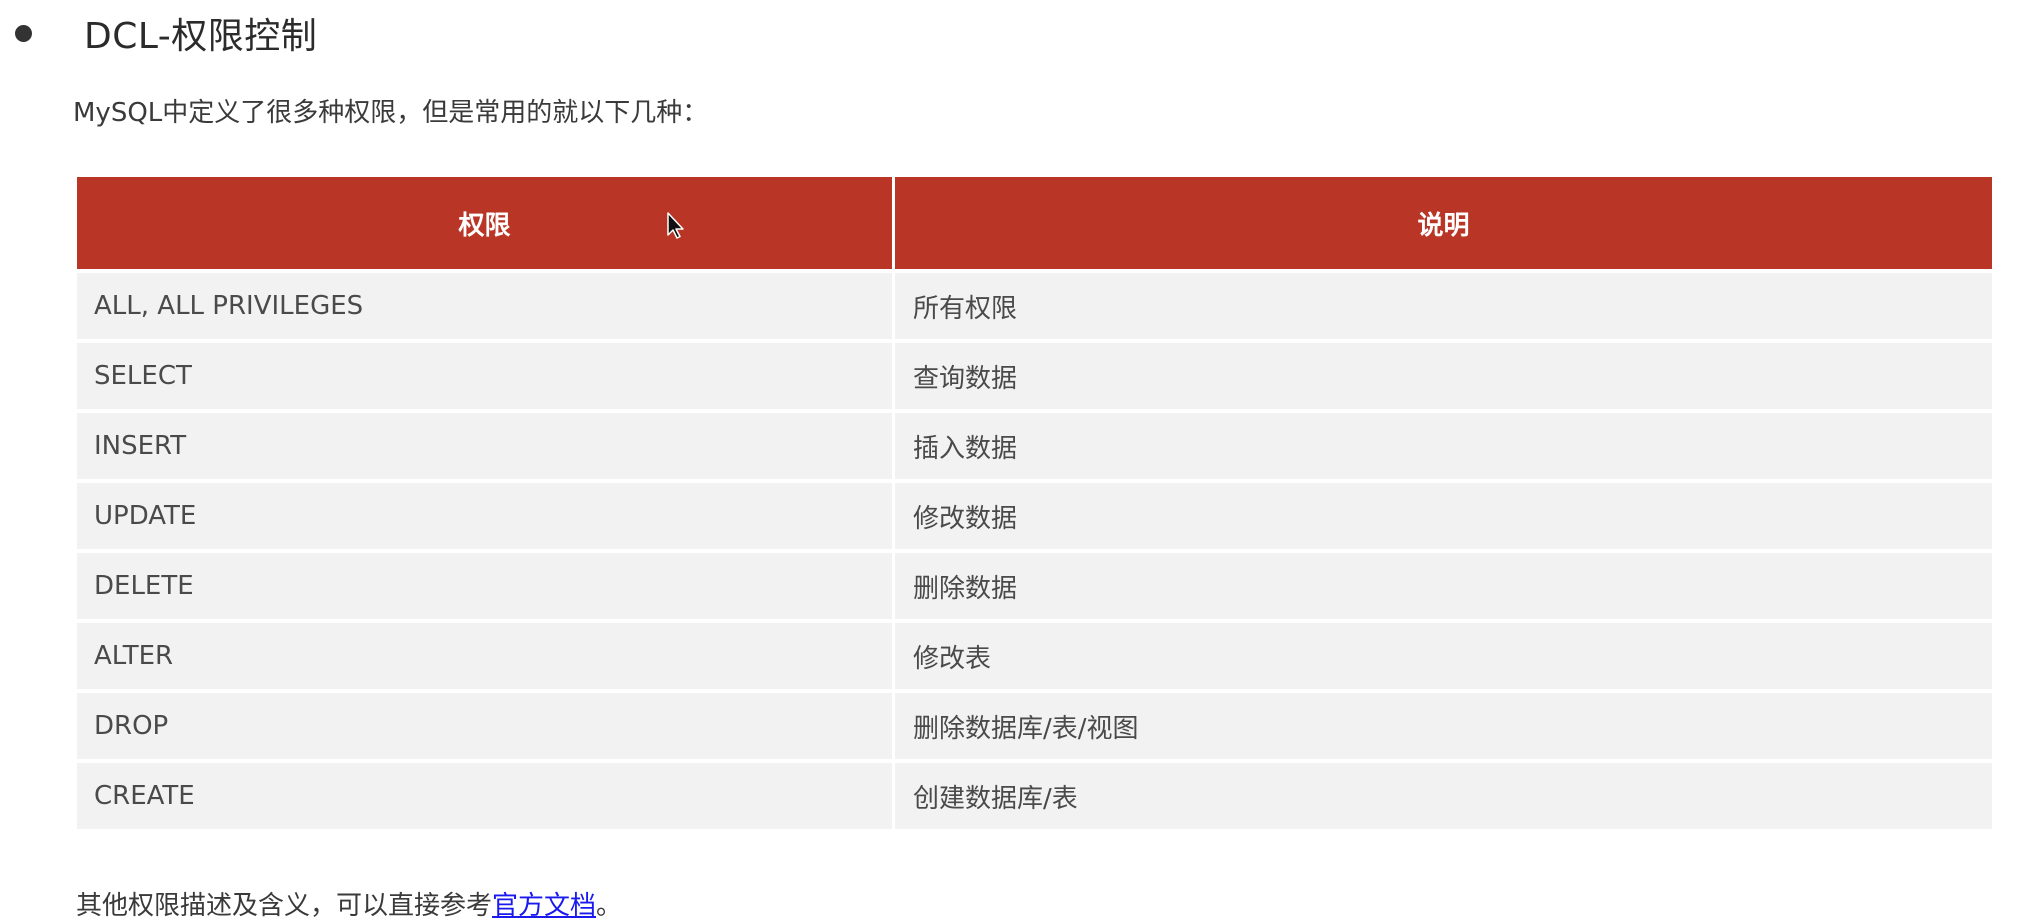 The height and width of the screenshot is (922, 2033). What do you see at coordinates (486, 797) in the screenshot?
I see `privilege-cell: CREATE` at bounding box center [486, 797].